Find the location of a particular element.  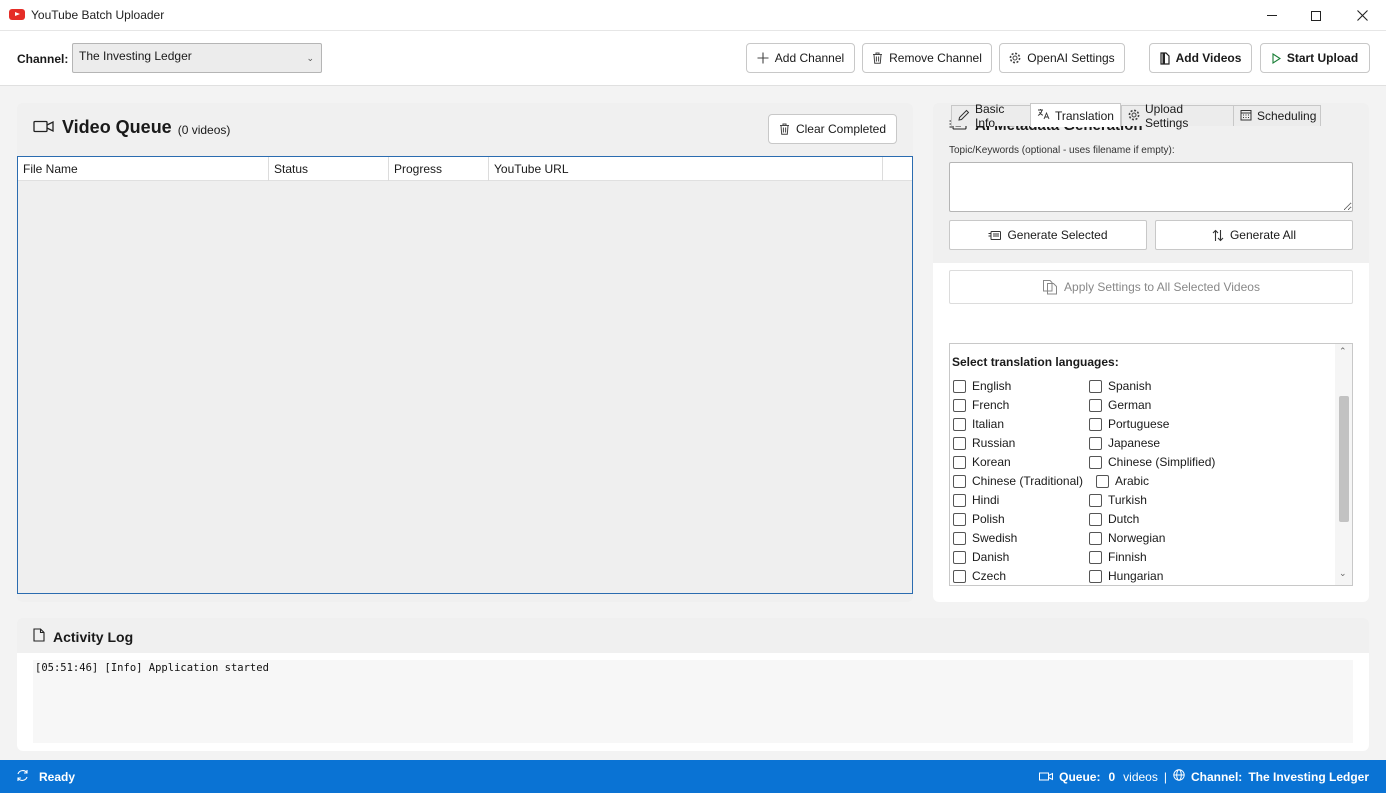

play-icon is located at coordinates (1276, 58).